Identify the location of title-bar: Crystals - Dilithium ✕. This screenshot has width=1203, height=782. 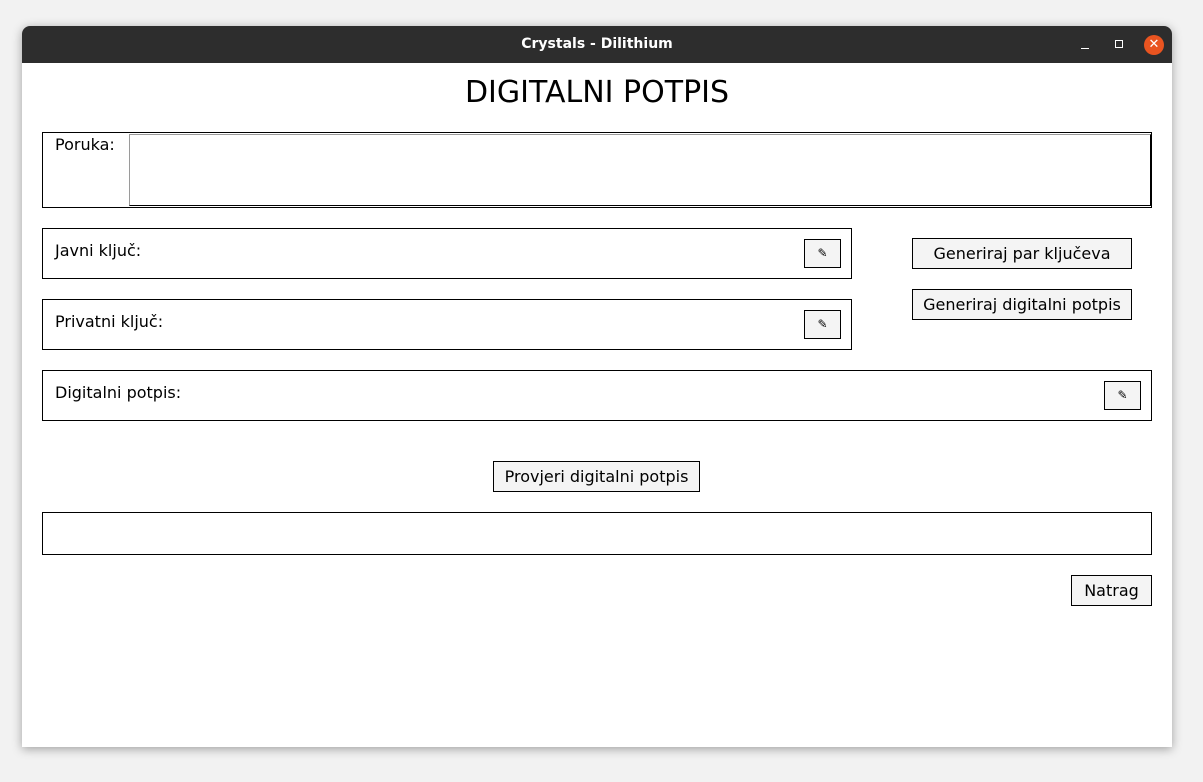
(597, 44).